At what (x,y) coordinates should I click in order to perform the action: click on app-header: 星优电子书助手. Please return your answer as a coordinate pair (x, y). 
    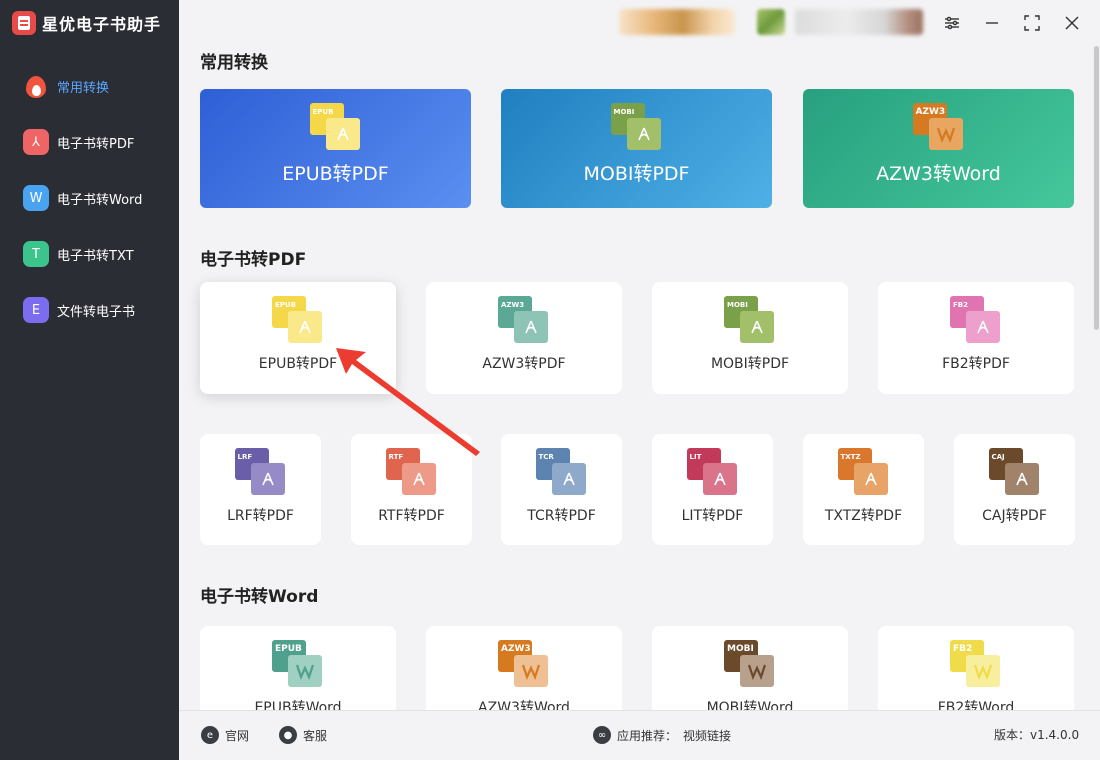
    Looking at the image, I should click on (89, 23).